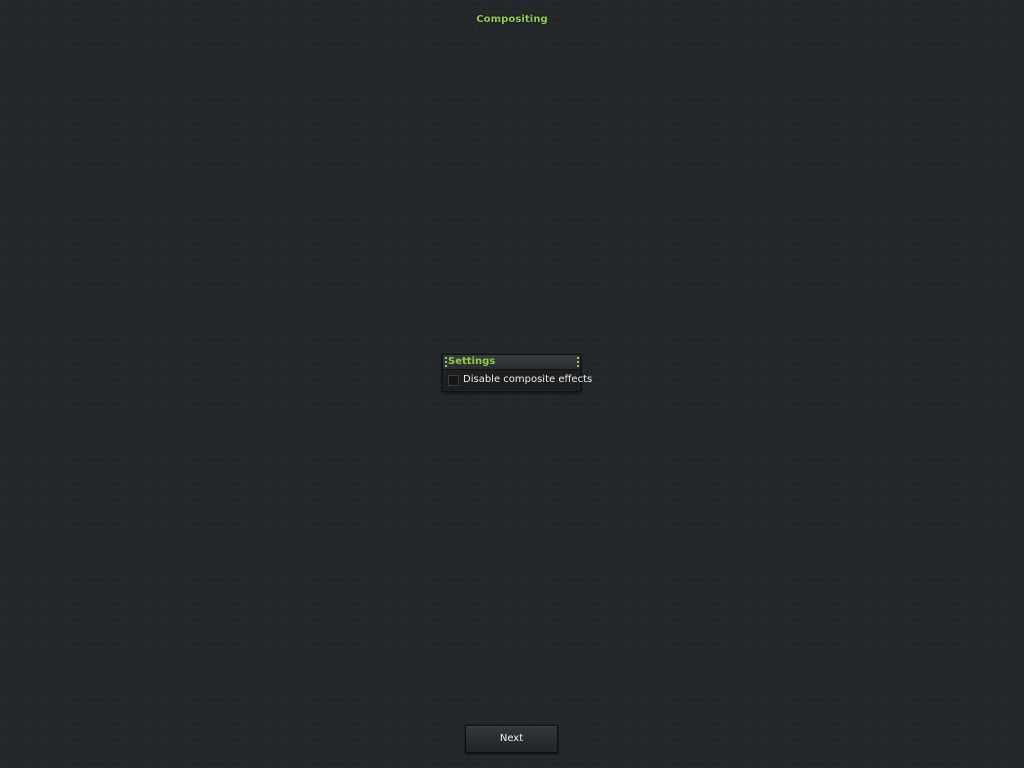  I want to click on settings-frame-title: Settings, so click(472, 361).